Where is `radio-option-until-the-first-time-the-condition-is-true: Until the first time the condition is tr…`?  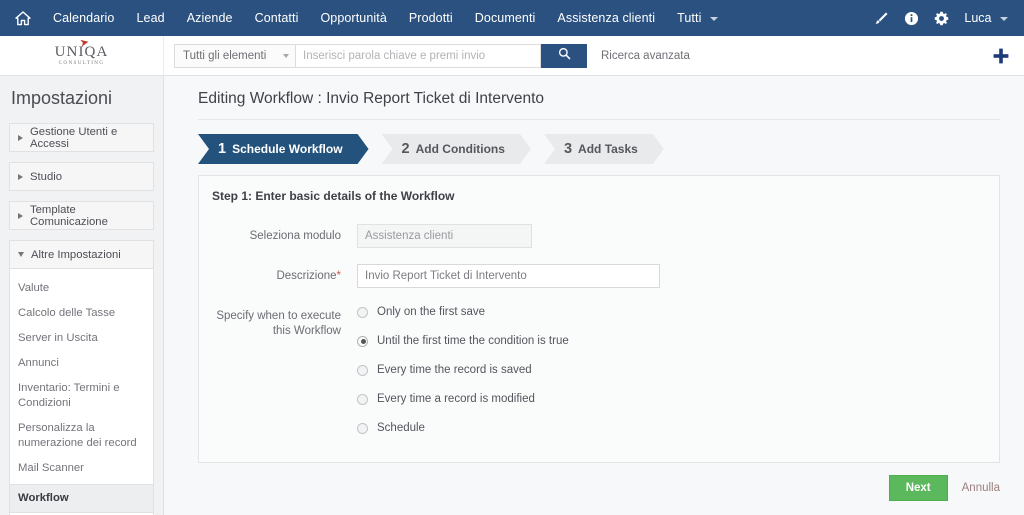
radio-option-until-the-first-time-the-condition-is-true: Until the first time the condition is tr… is located at coordinates (463, 341).